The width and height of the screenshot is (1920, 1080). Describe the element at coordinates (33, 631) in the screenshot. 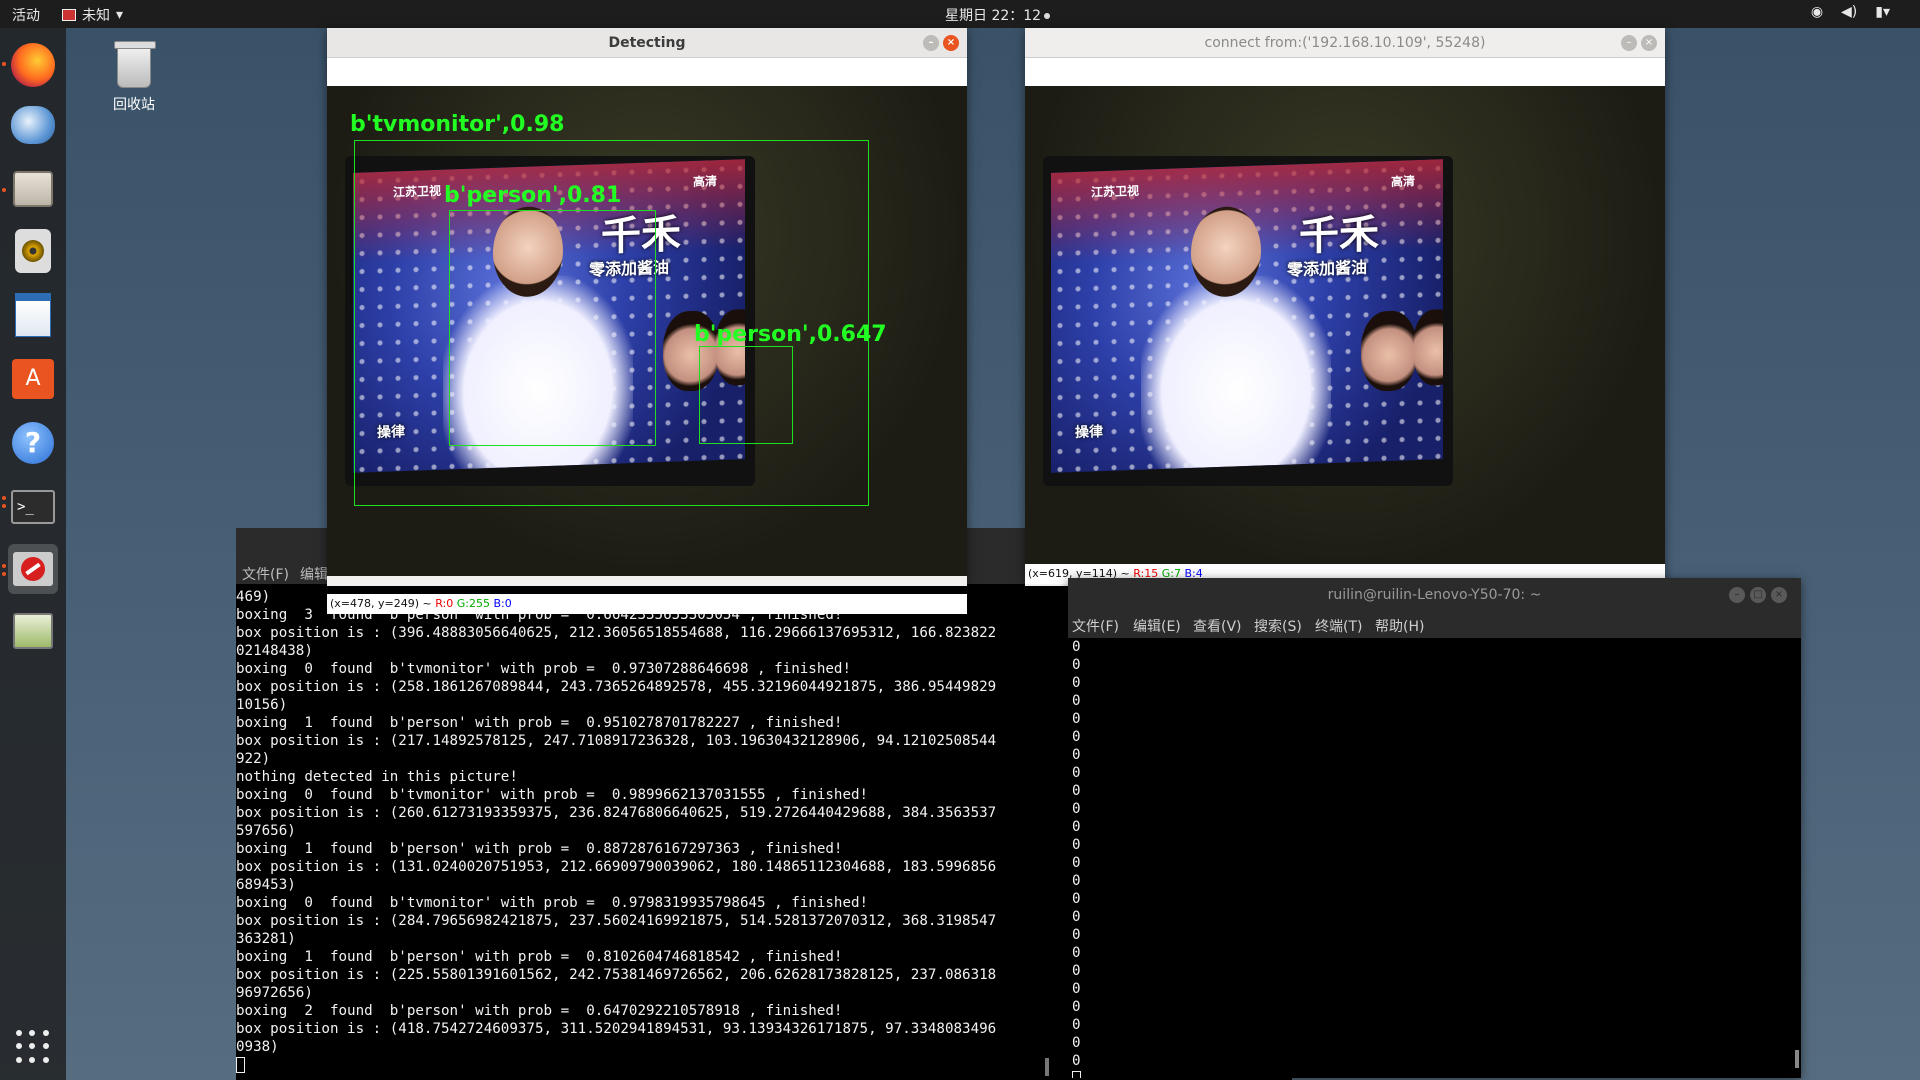

I see `dock-image-viewer` at that location.